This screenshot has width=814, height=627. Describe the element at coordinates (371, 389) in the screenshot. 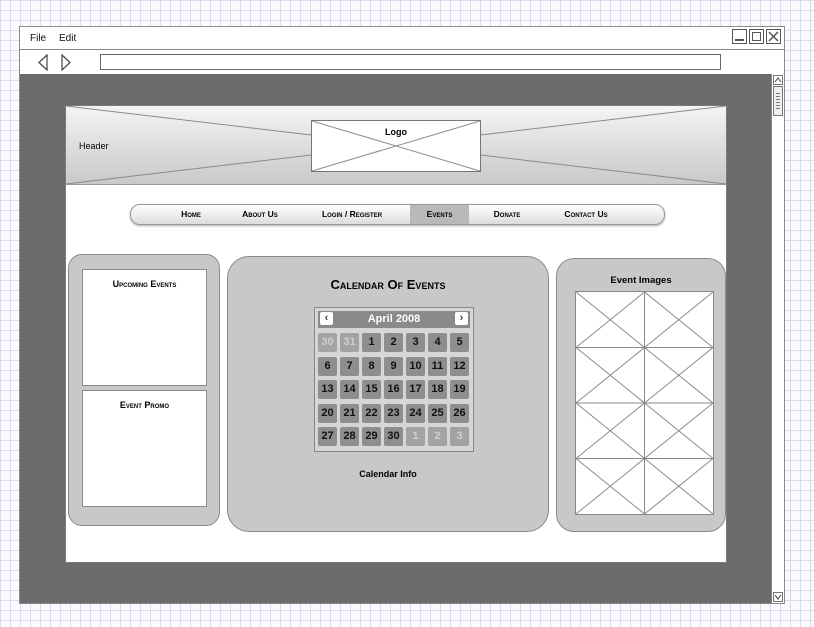

I see `calendar-day: 15` at that location.